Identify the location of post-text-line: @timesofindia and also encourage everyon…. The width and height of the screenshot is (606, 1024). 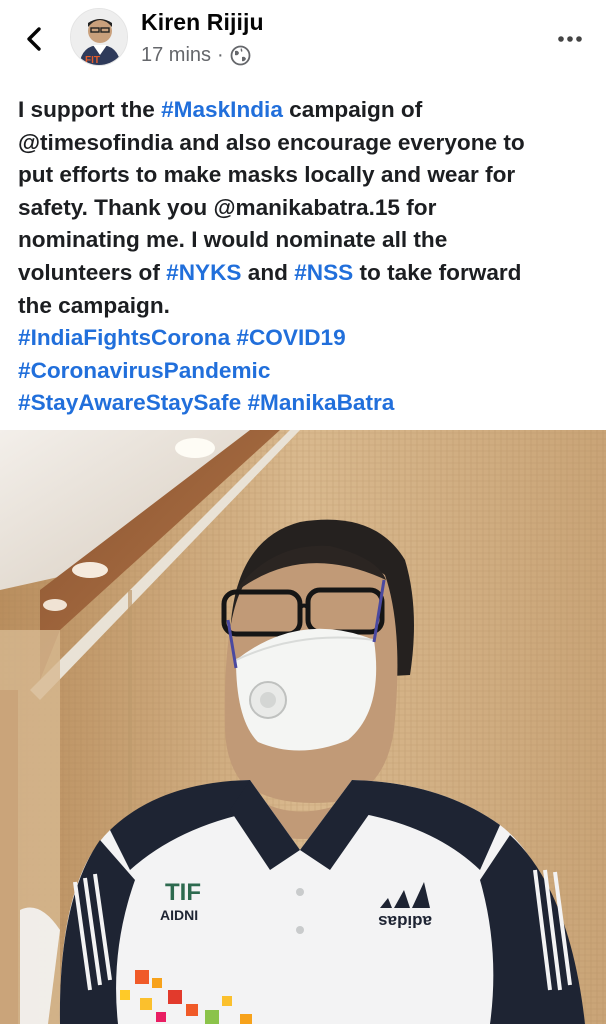
(307, 143).